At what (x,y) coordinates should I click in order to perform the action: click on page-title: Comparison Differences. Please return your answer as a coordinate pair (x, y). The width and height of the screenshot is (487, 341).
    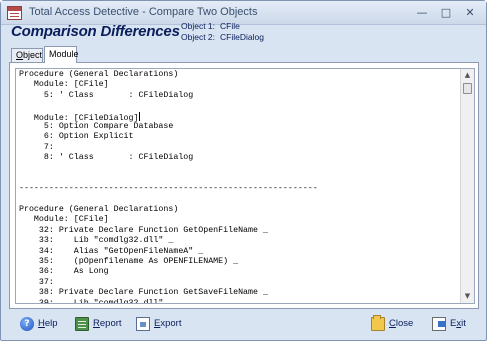
    Looking at the image, I should click on (95, 31).